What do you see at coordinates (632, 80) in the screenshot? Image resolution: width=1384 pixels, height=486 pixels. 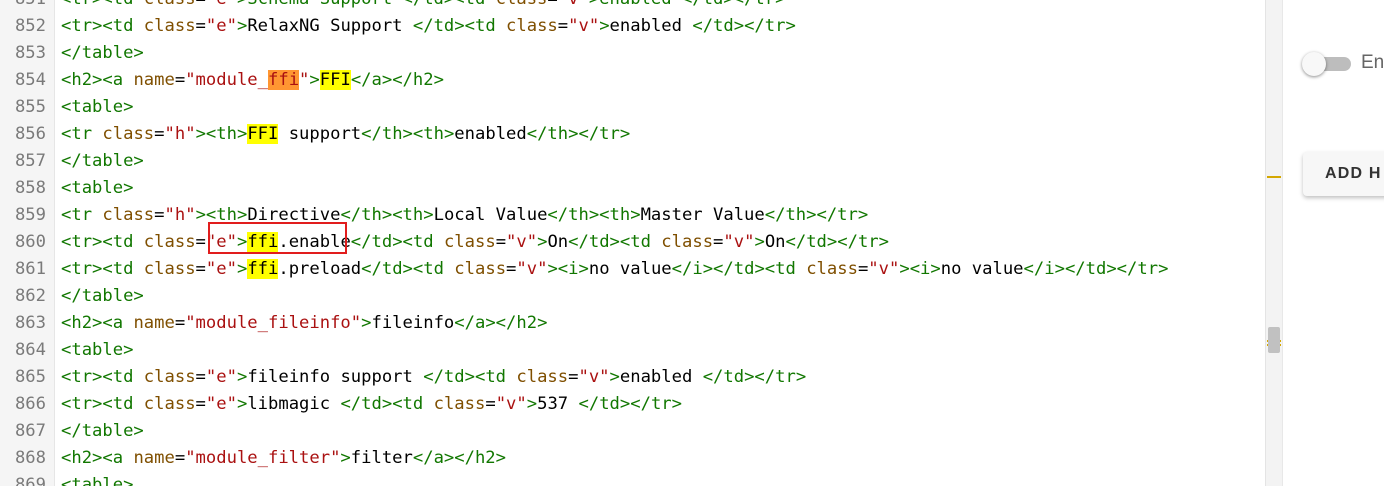 I see `code-line: 854 <h2><a name="module_ffi">FFI</a></h2>` at bounding box center [632, 80].